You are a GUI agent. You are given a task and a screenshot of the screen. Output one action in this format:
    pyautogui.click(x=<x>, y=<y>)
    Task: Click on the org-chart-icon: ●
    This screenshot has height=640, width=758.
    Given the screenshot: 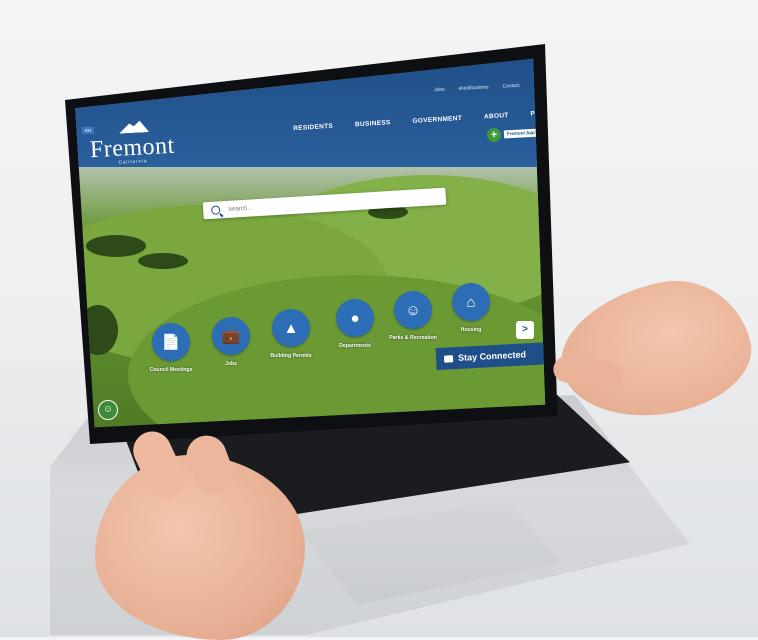 What is the action you would take?
    pyautogui.click(x=355, y=318)
    